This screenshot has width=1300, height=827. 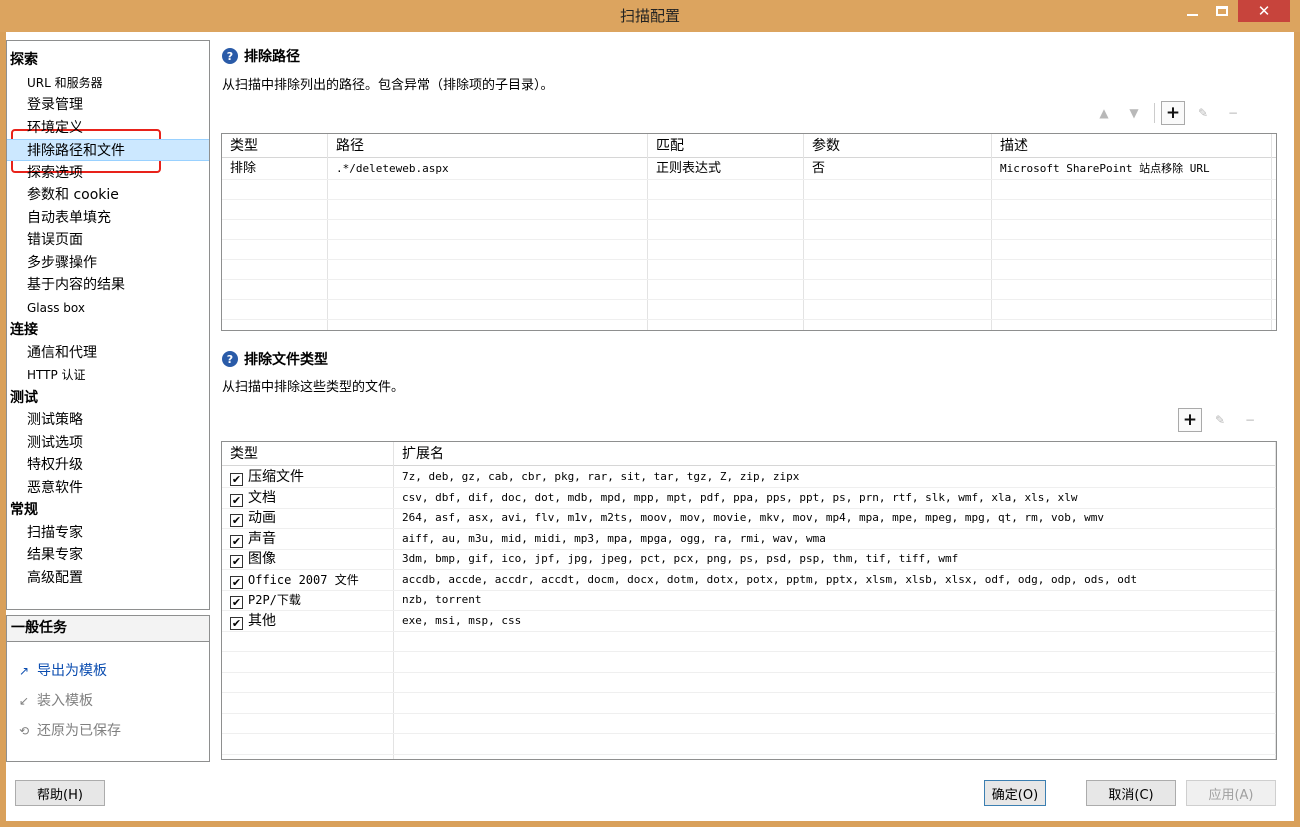 What do you see at coordinates (1015, 793) in the screenshot?
I see `ok-button: 确定(O)` at bounding box center [1015, 793].